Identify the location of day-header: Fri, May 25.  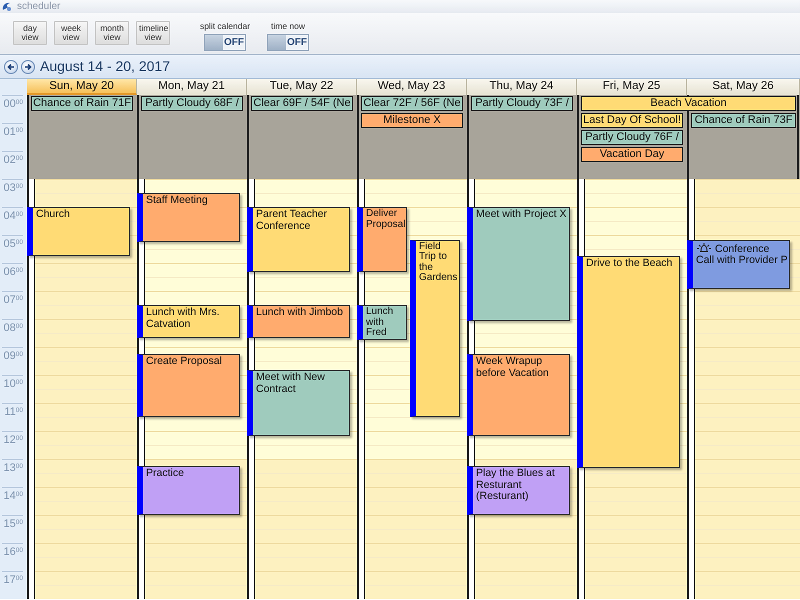
(632, 87).